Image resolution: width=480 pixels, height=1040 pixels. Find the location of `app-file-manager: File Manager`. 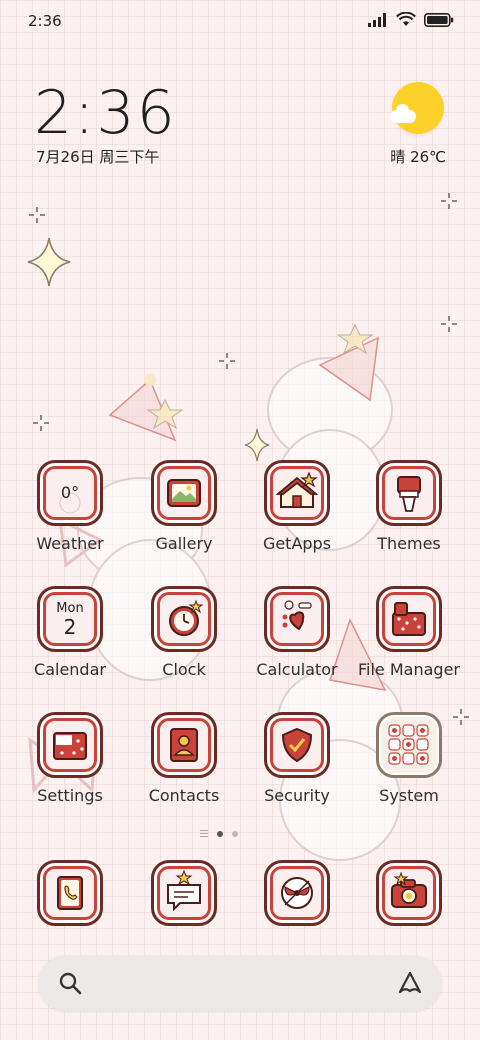

app-file-manager: File Manager is located at coordinates (409, 632).